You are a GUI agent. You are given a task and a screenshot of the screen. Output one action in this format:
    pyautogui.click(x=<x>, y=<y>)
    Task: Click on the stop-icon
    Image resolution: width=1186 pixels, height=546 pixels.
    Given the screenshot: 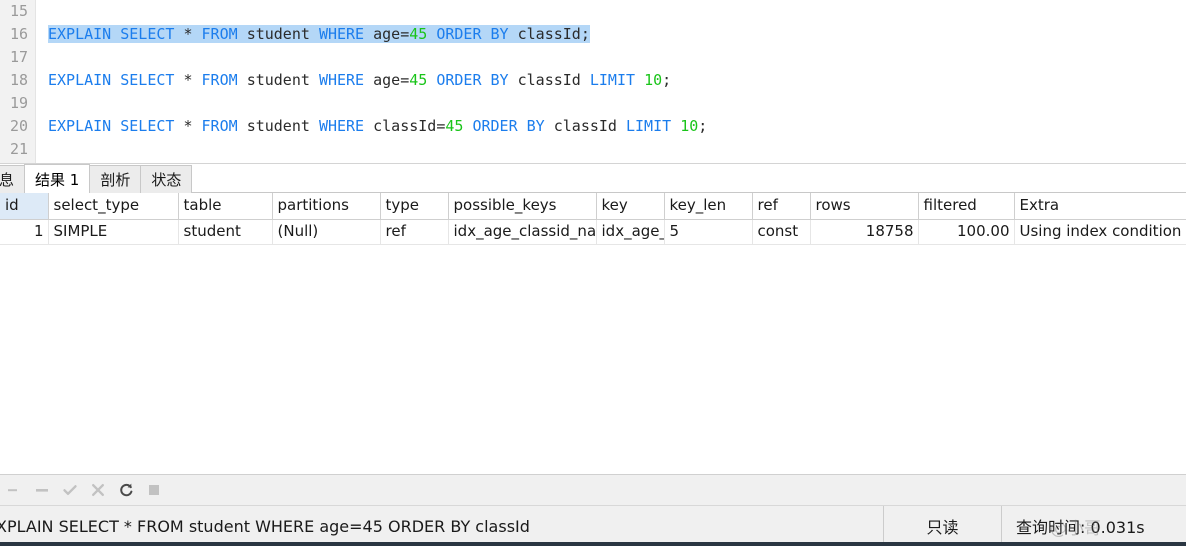 What is the action you would take?
    pyautogui.click(x=154, y=490)
    